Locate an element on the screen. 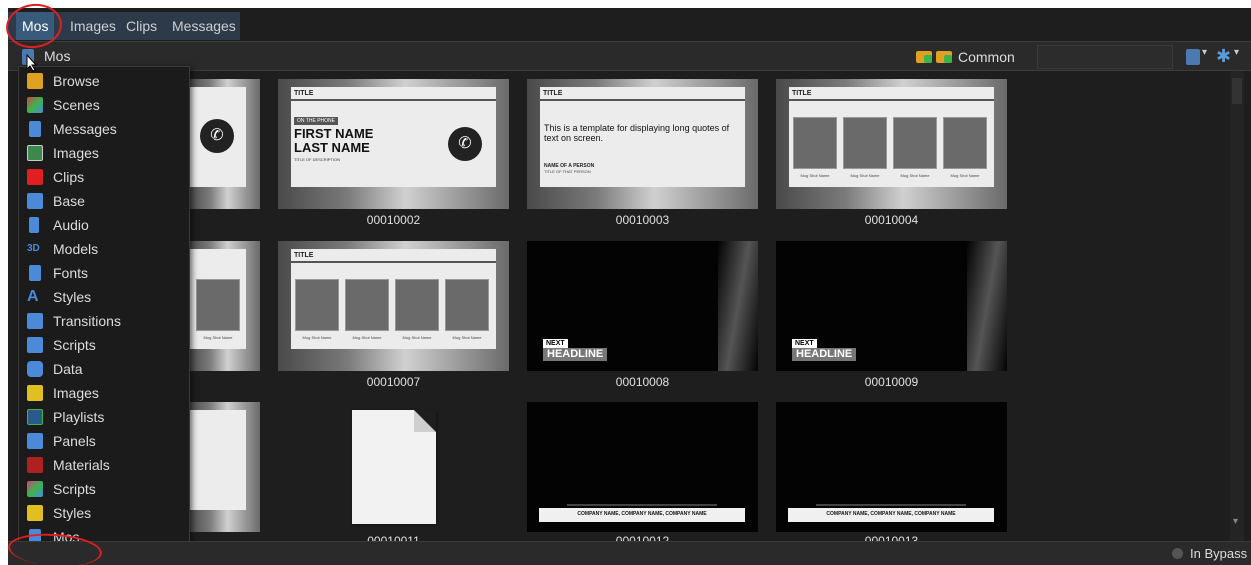  fonts-icon is located at coordinates (35, 273).